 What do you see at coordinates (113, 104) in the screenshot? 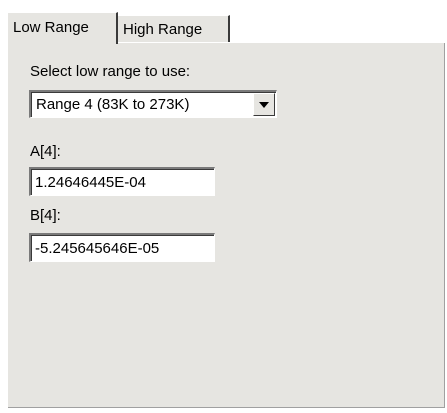
I see `low-range-select-value: Range 4 (83K to 273K)` at bounding box center [113, 104].